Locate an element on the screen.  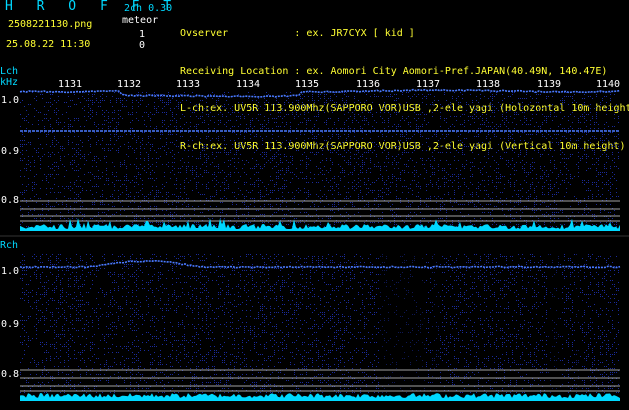
time-tick: 1137 is located at coordinates (428, 84).